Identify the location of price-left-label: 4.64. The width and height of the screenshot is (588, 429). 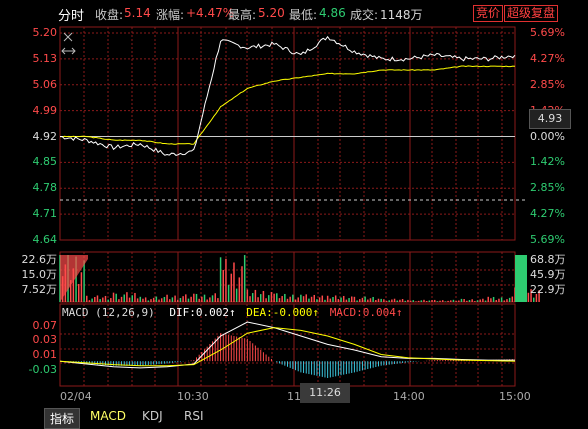
(45, 239).